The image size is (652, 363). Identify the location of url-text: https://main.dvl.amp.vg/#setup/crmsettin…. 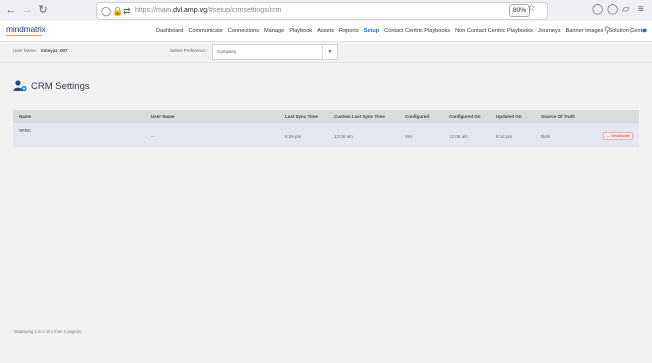
(208, 10).